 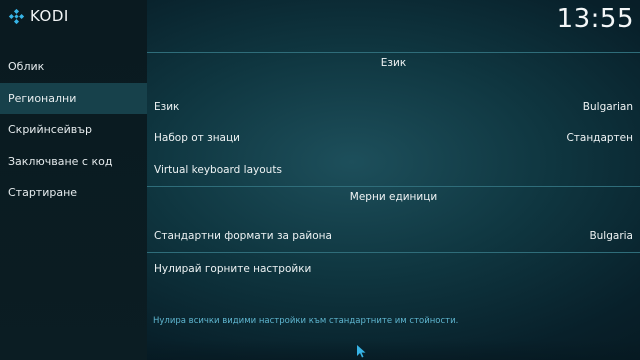 What do you see at coordinates (393, 269) in the screenshot?
I see `setting-row-reset: Нулирай горните настройки` at bounding box center [393, 269].